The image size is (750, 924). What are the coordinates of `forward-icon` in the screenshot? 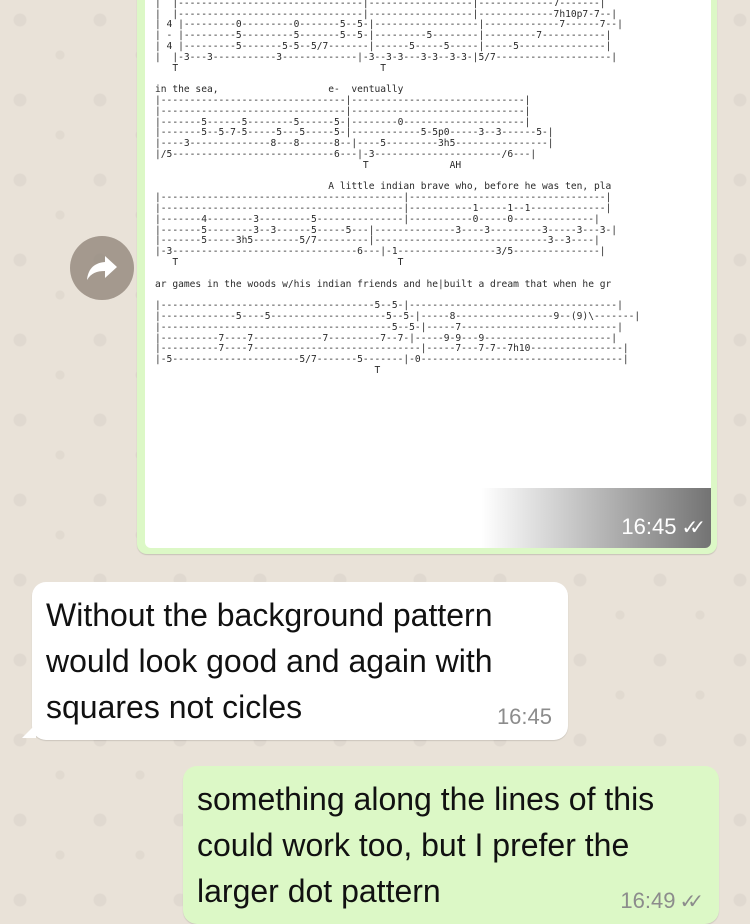 It's located at (102, 268).